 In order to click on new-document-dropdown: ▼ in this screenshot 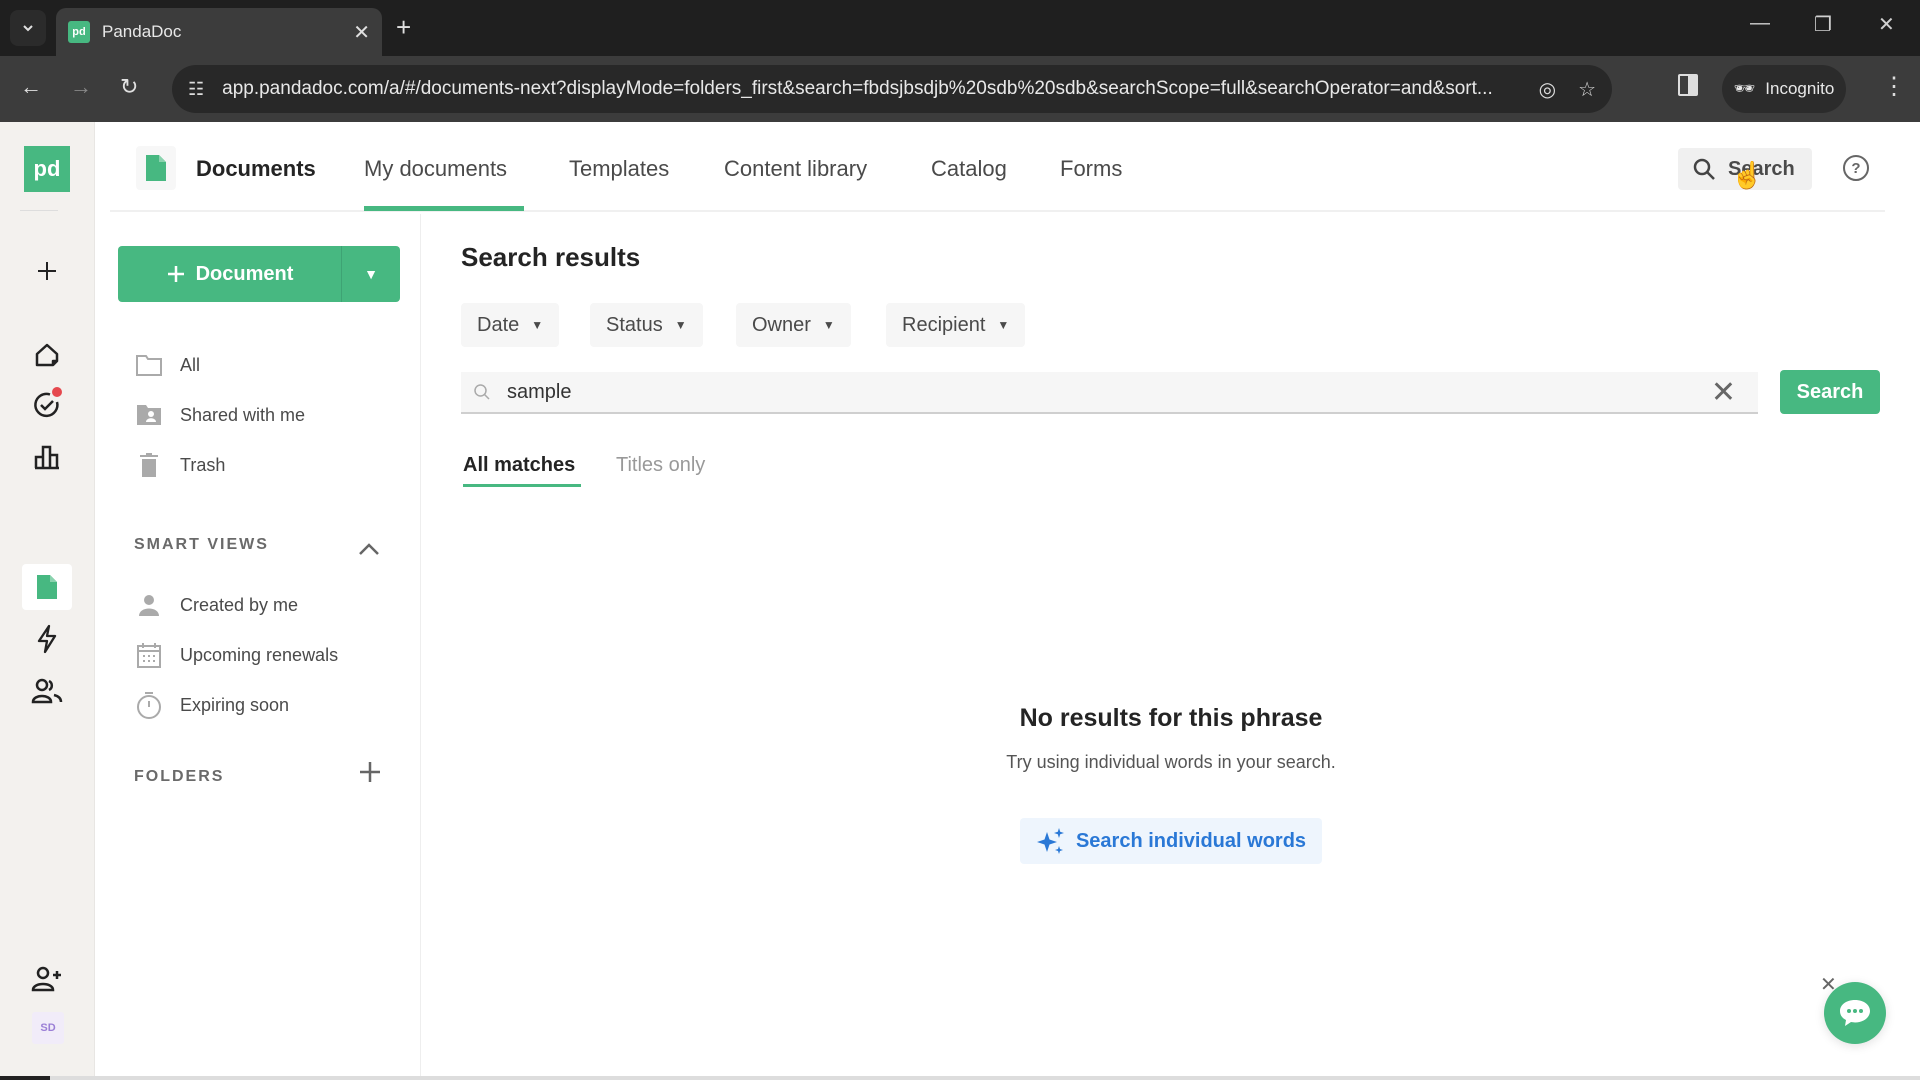, I will do `click(371, 274)`.